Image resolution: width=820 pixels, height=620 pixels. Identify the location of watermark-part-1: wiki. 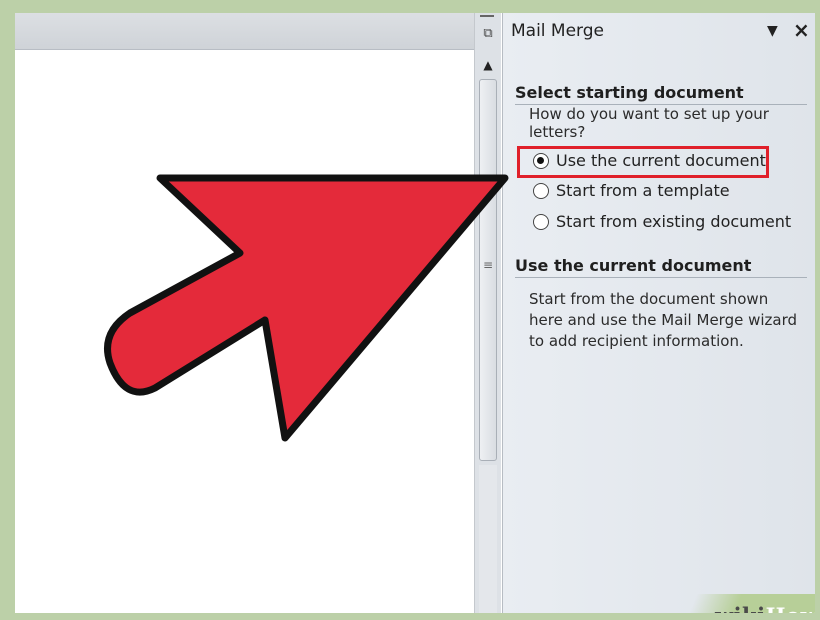
(740, 608).